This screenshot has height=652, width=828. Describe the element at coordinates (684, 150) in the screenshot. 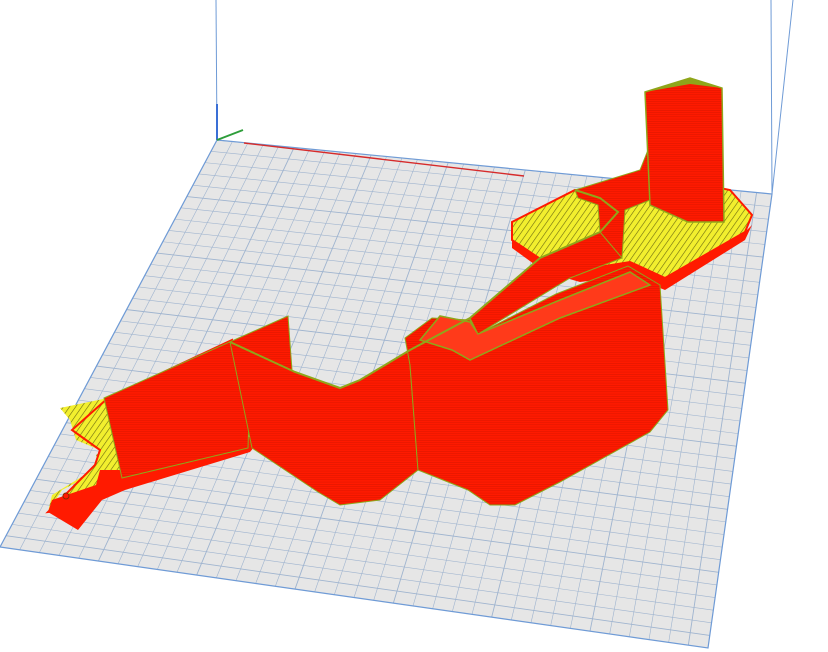

I see `model-wall-tall` at that location.